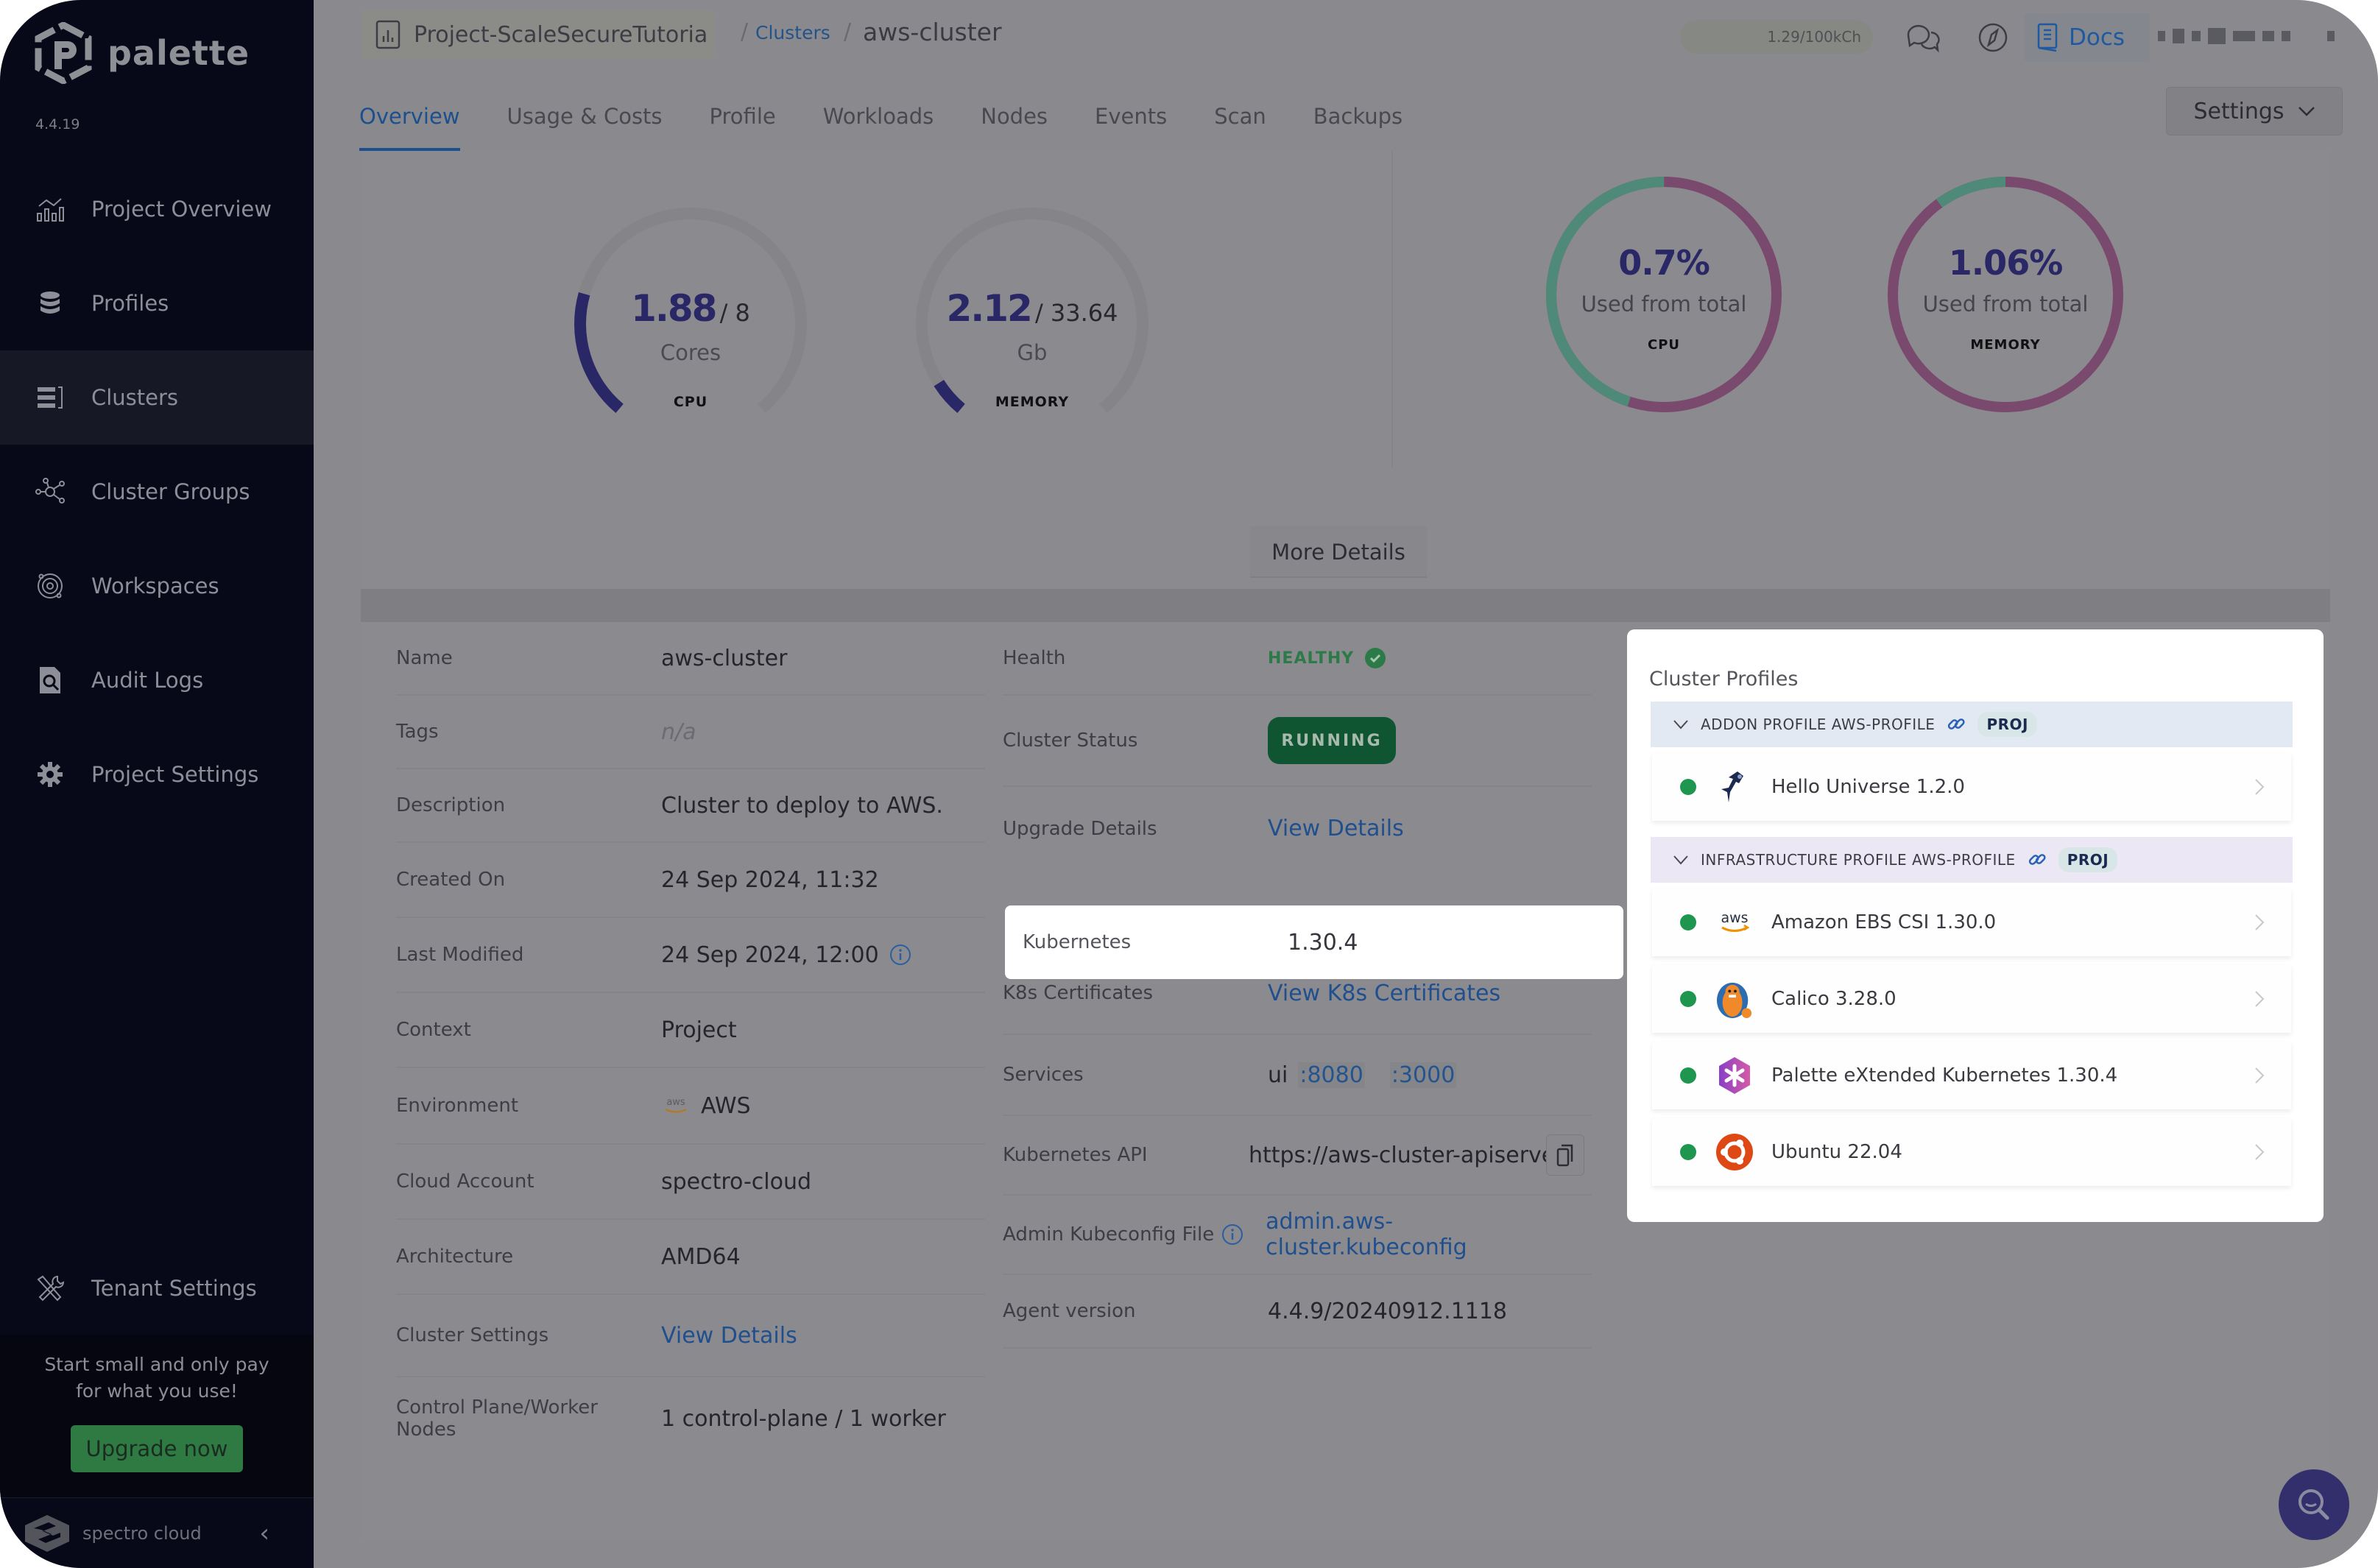 Image resolution: width=2378 pixels, height=1568 pixels. I want to click on detail-row-kubernetes: Kubernetes 1.30.4, so click(1314, 942).